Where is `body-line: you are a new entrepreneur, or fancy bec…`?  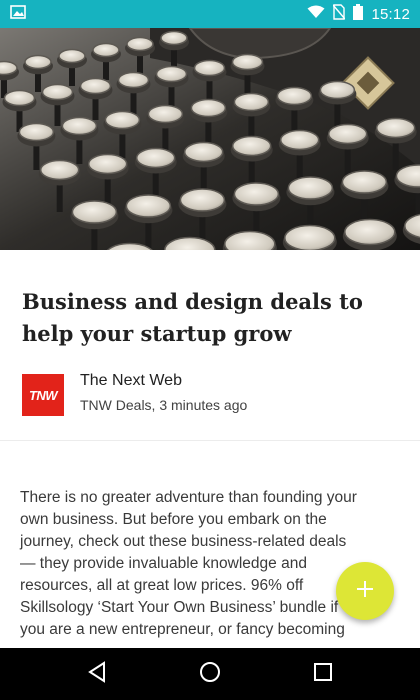
body-line: you are a new entrepreneur, or fancy bec… is located at coordinates (182, 629).